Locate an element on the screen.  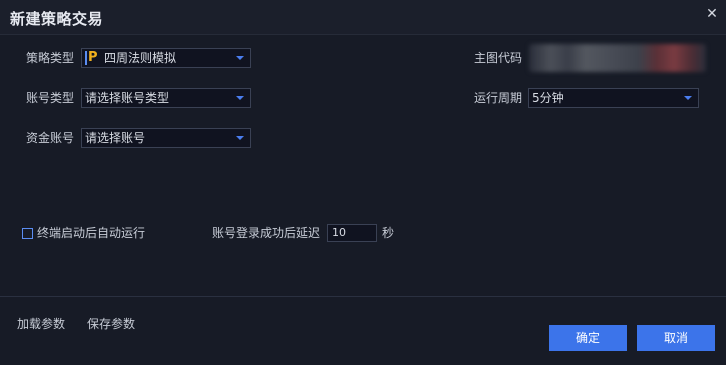
strategy-type-value: 四周法则模拟 is located at coordinates (140, 58).